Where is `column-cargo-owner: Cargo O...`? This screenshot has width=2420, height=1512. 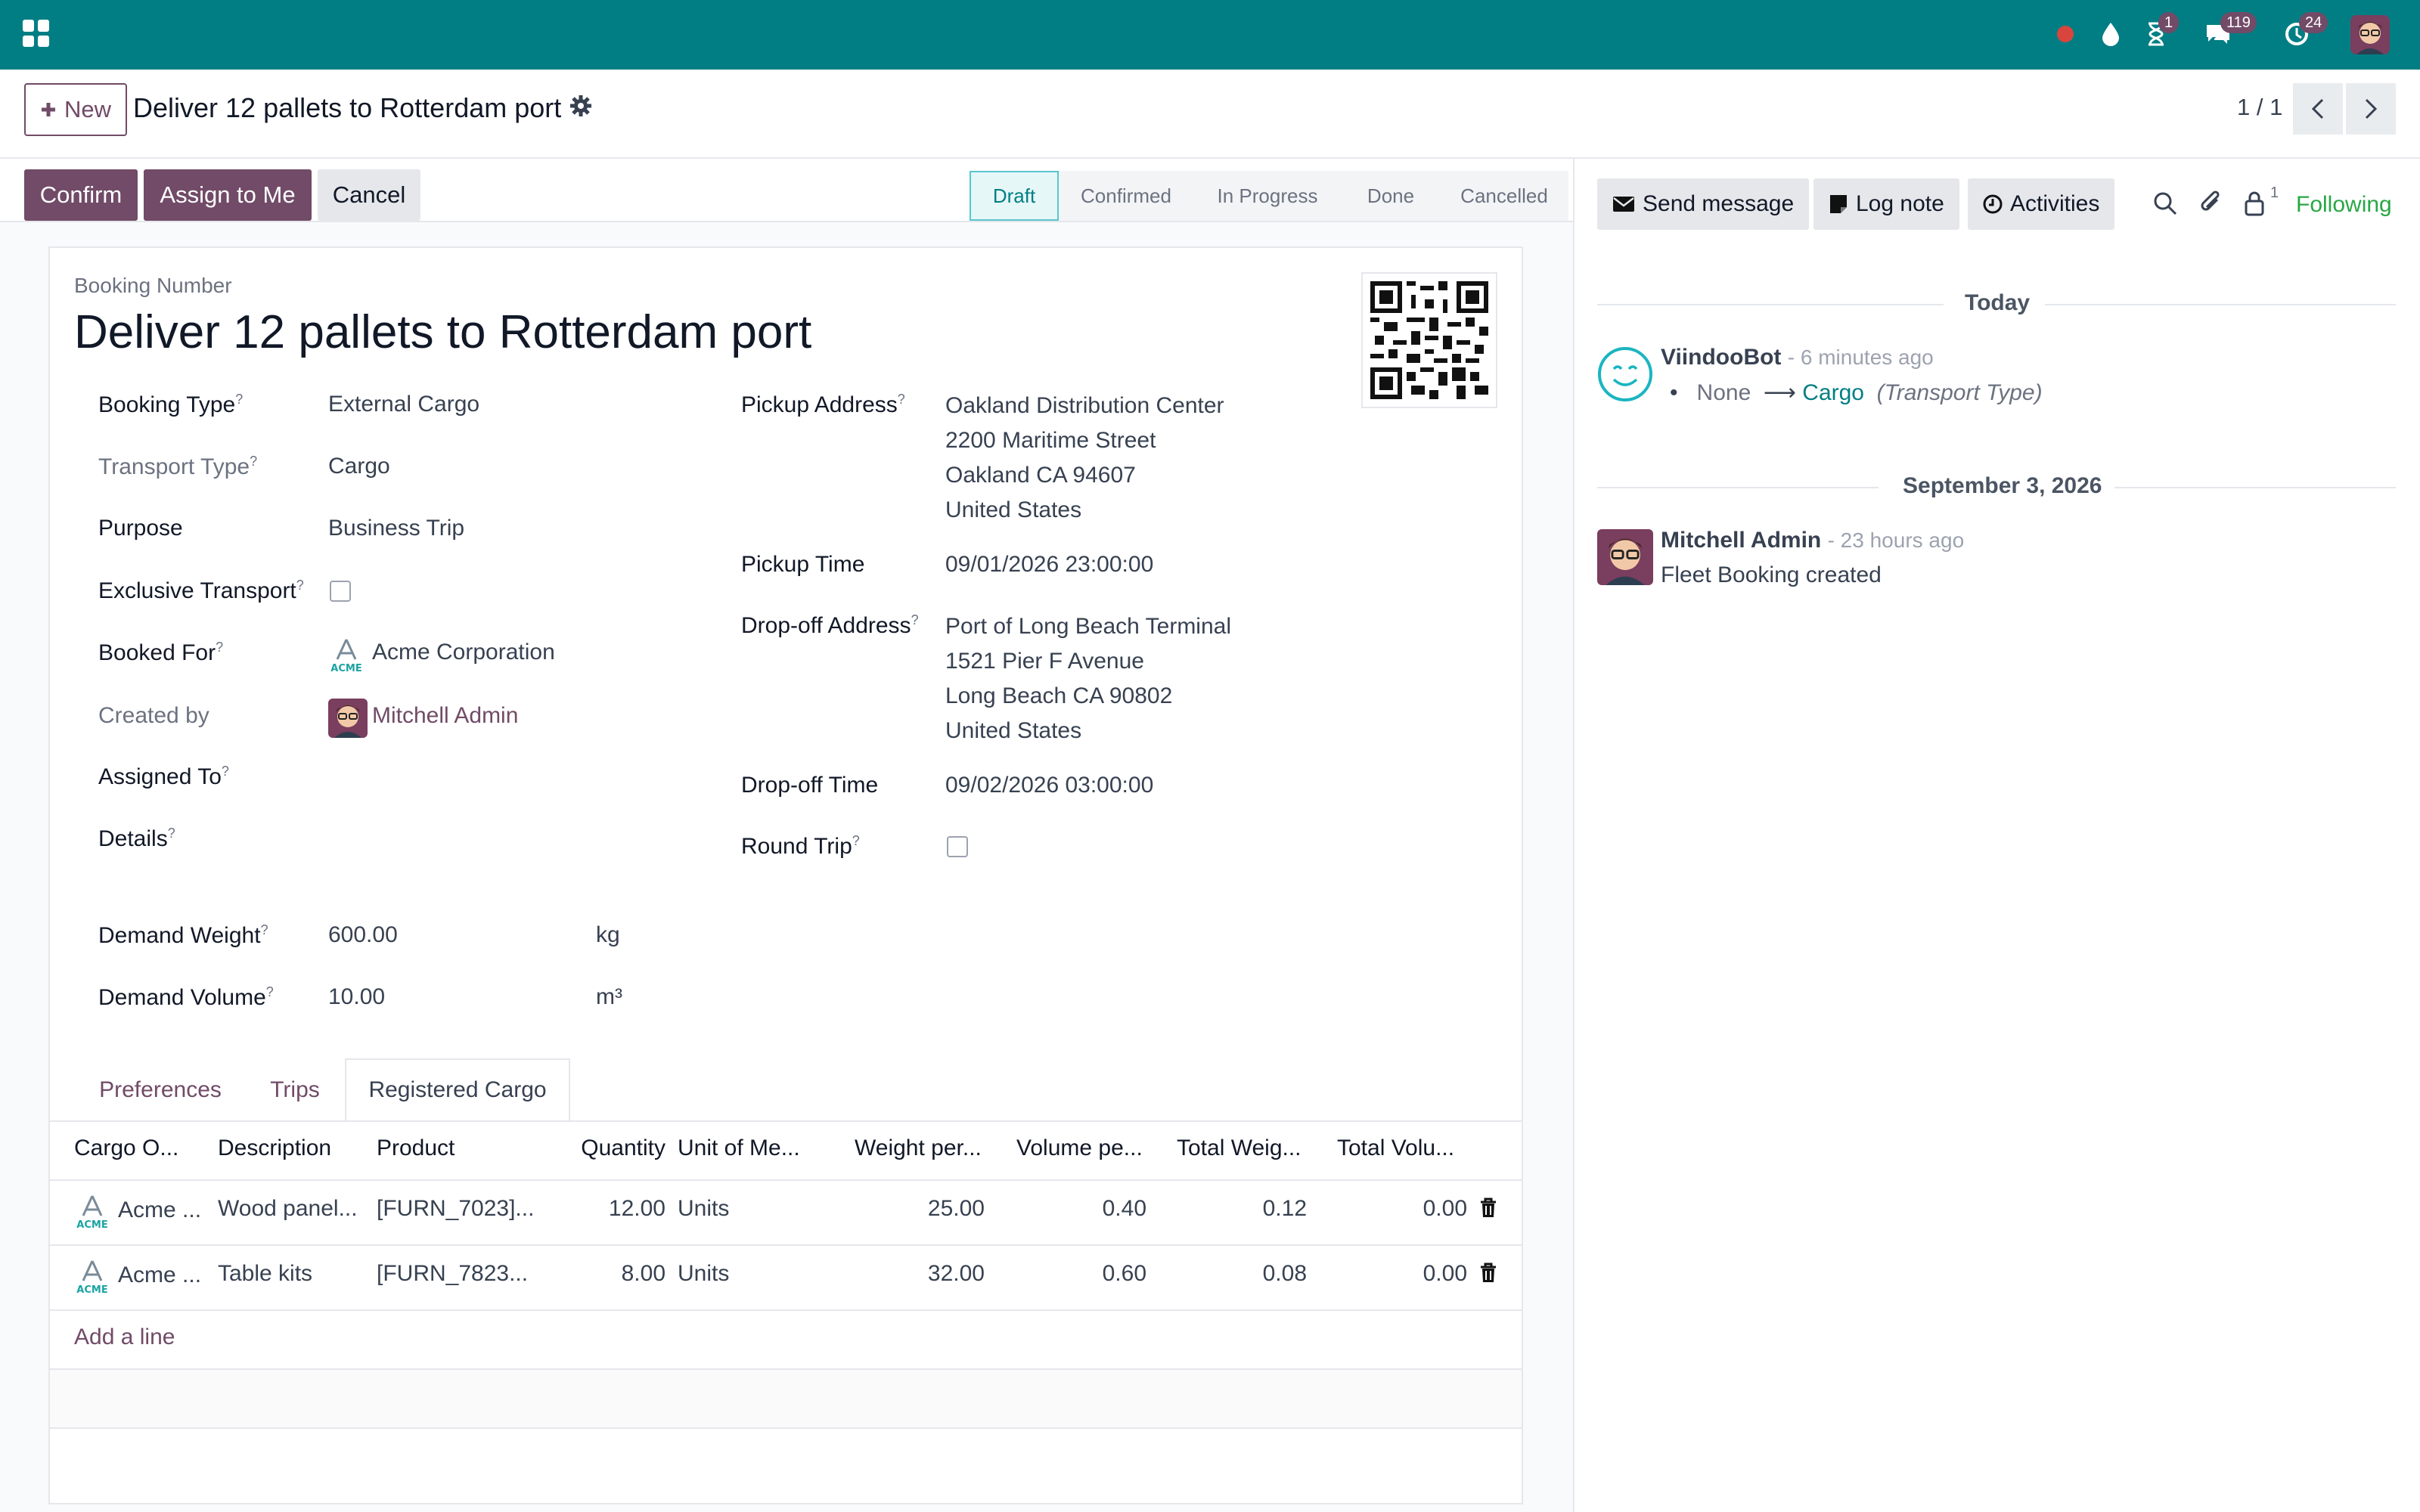
column-cargo-owner: Cargo O... is located at coordinates (146, 1148).